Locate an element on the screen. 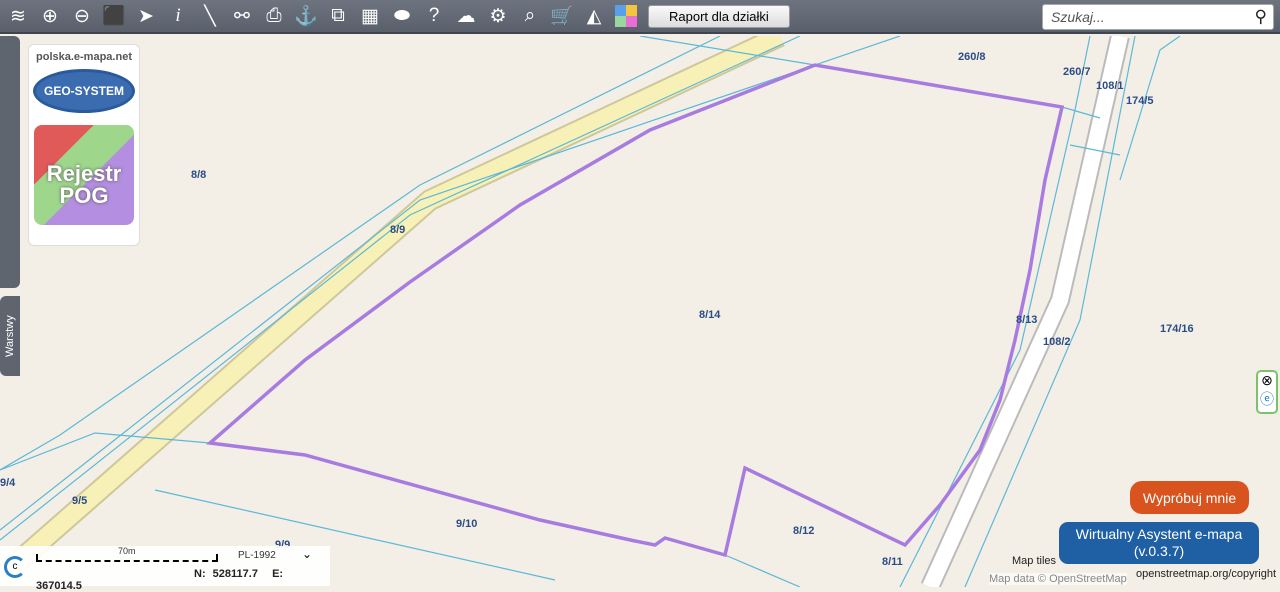  attribution-data: Map data © OpenStreetMap is located at coordinates (1058, 579).